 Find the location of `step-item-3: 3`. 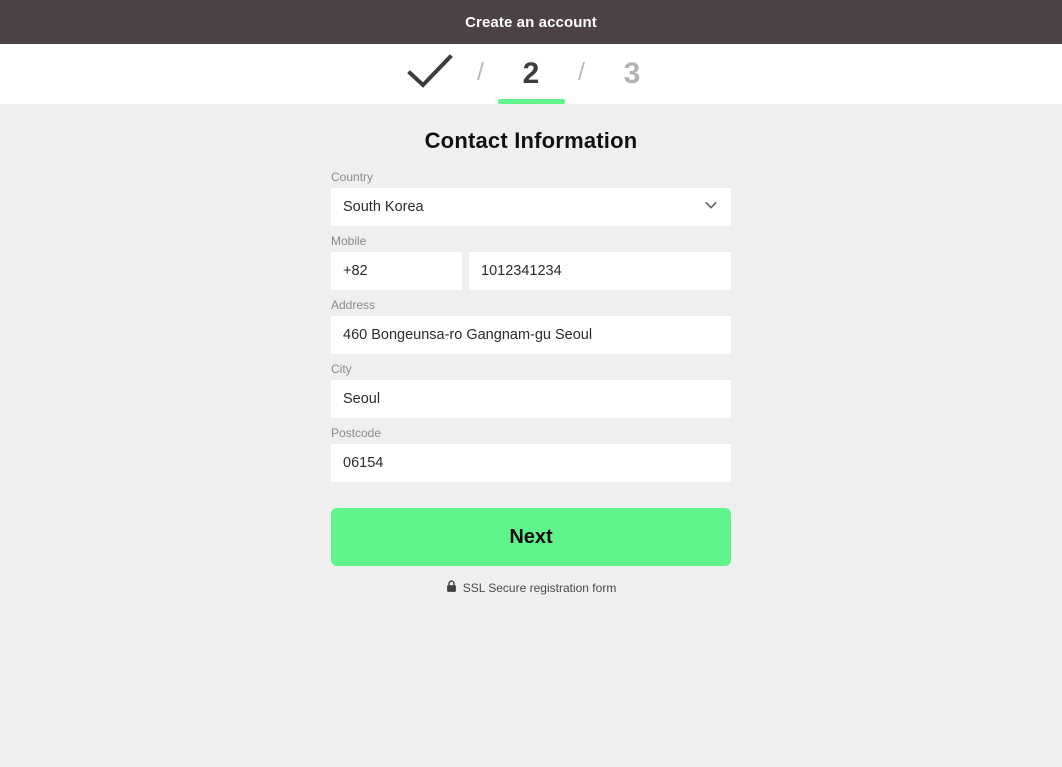

step-item-3: 3 is located at coordinates (632, 74).